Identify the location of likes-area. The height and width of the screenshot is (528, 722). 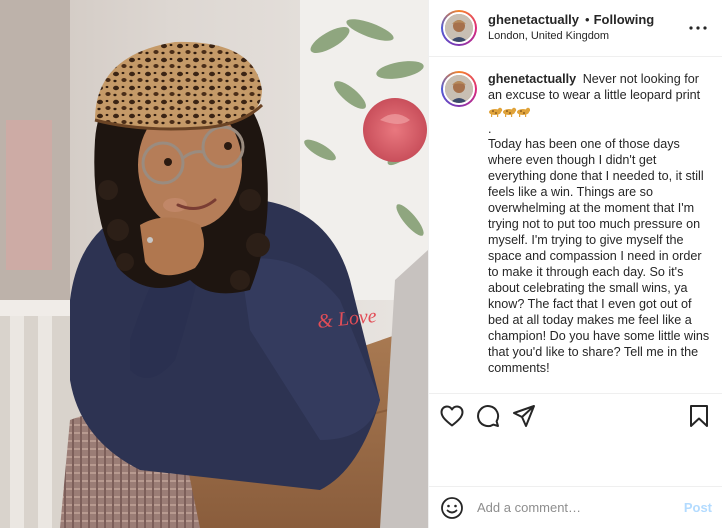
(575, 461).